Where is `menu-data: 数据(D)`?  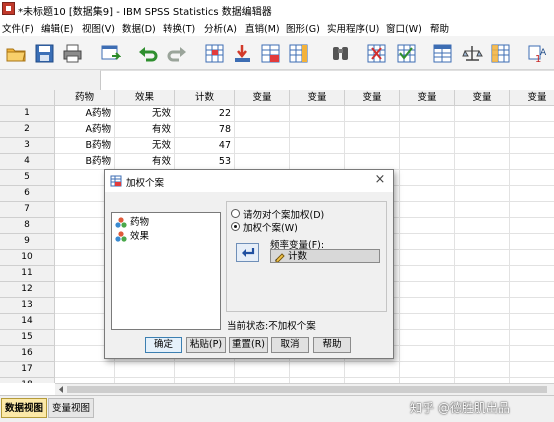
menu-data: 数据(D) is located at coordinates (139, 28).